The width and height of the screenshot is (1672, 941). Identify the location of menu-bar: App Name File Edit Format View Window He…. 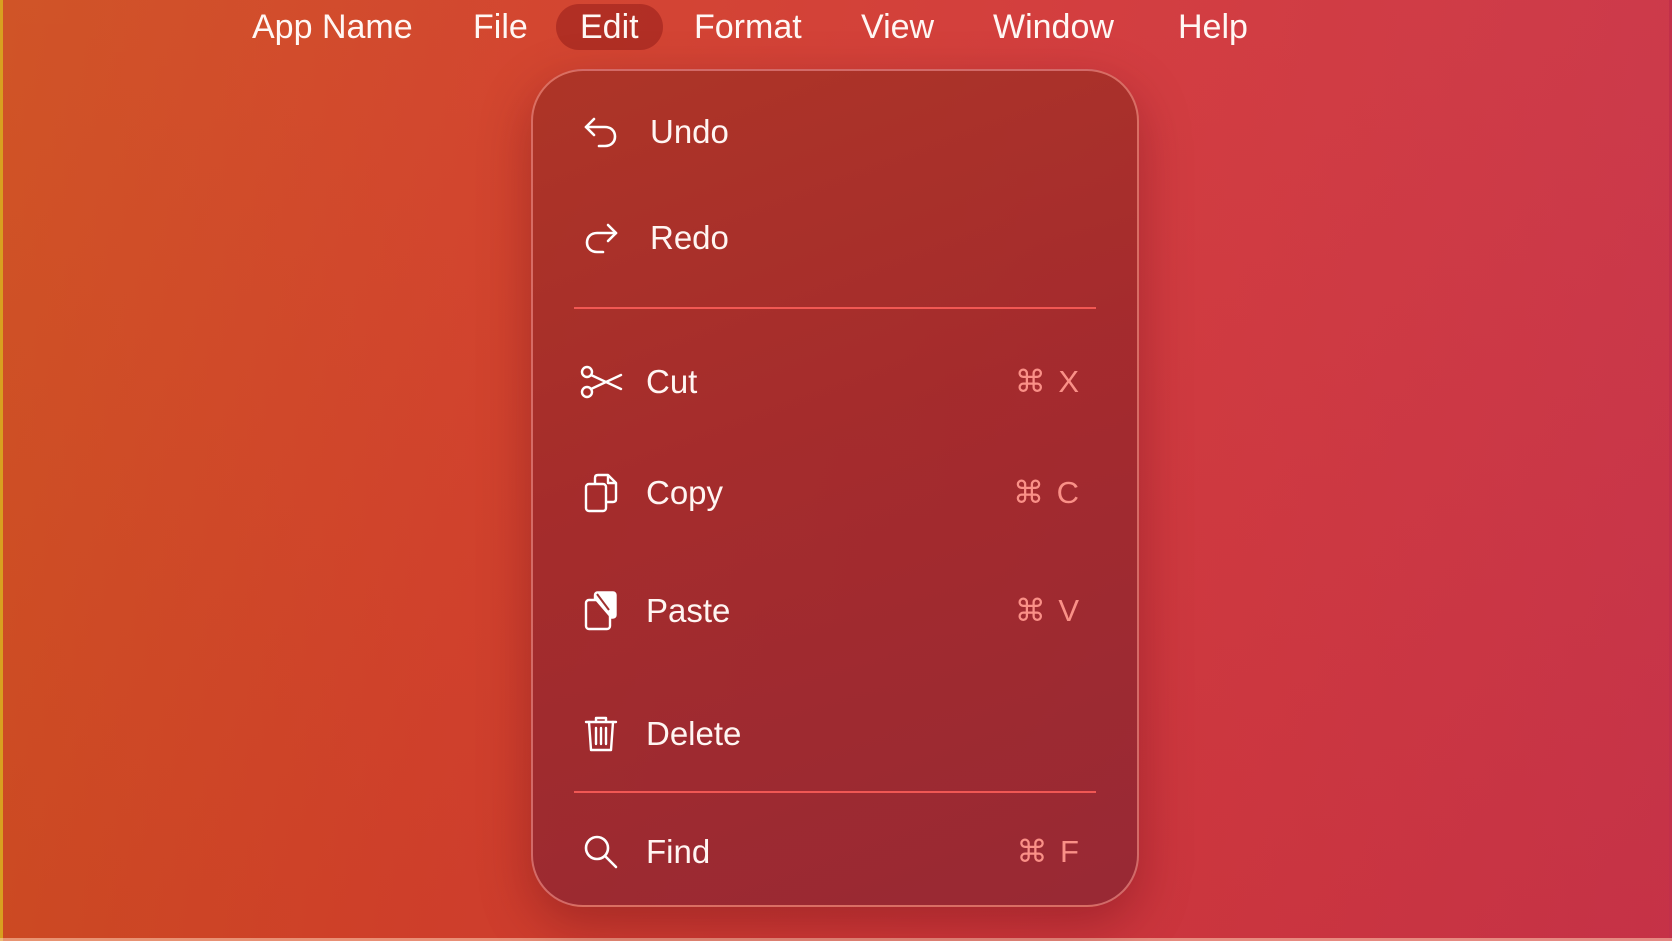
(836, 27).